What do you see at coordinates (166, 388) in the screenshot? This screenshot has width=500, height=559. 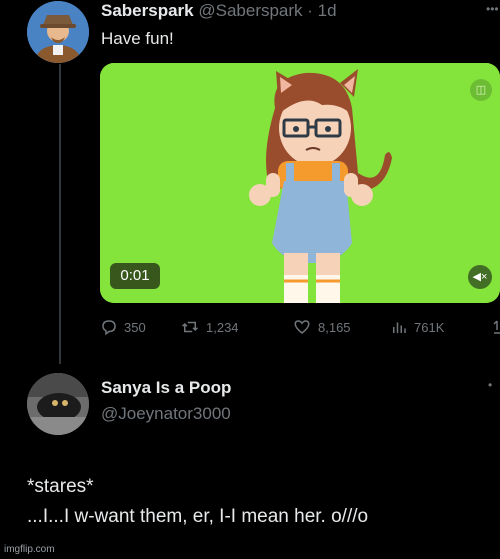 I see `display-name: Sanya Is a Poop` at bounding box center [166, 388].